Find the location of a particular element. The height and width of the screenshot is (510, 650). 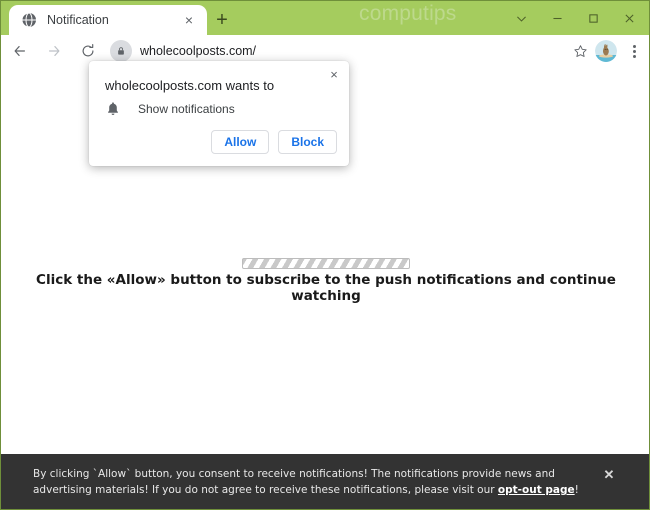

permission-label: Show notifications is located at coordinates (186, 109).